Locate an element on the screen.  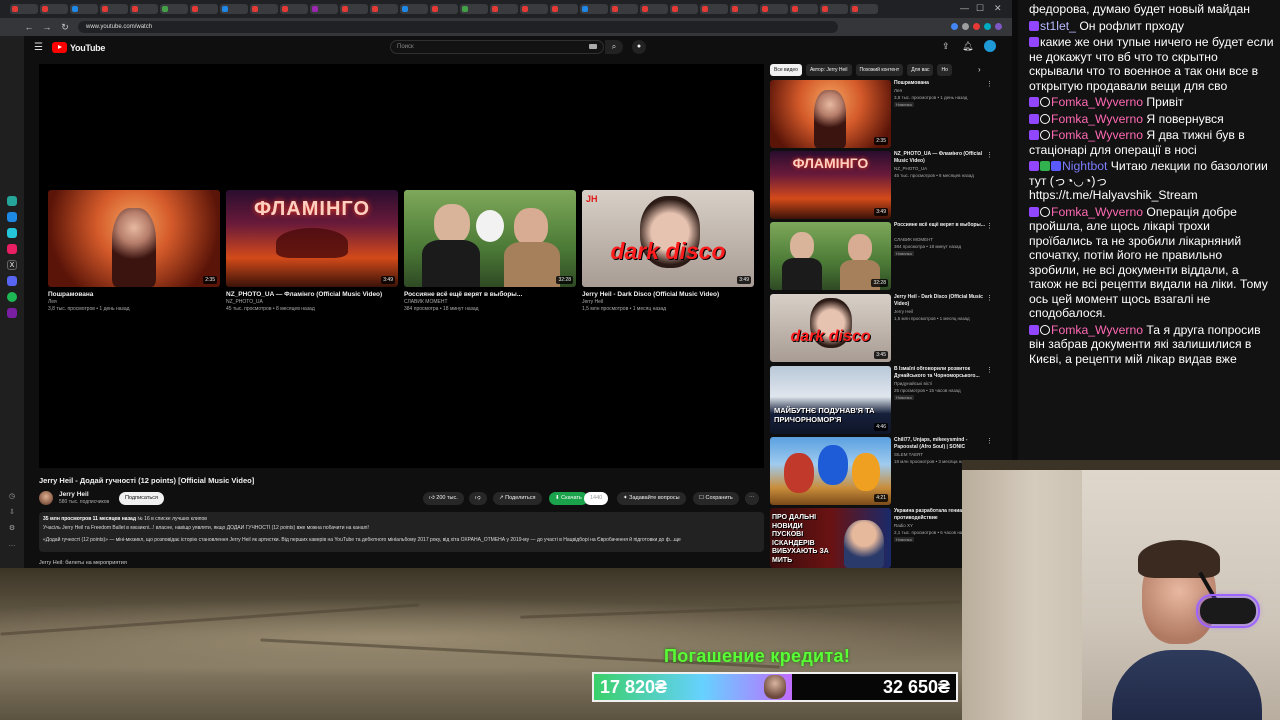
maximize-icon: ☐ is located at coordinates (980, 8).